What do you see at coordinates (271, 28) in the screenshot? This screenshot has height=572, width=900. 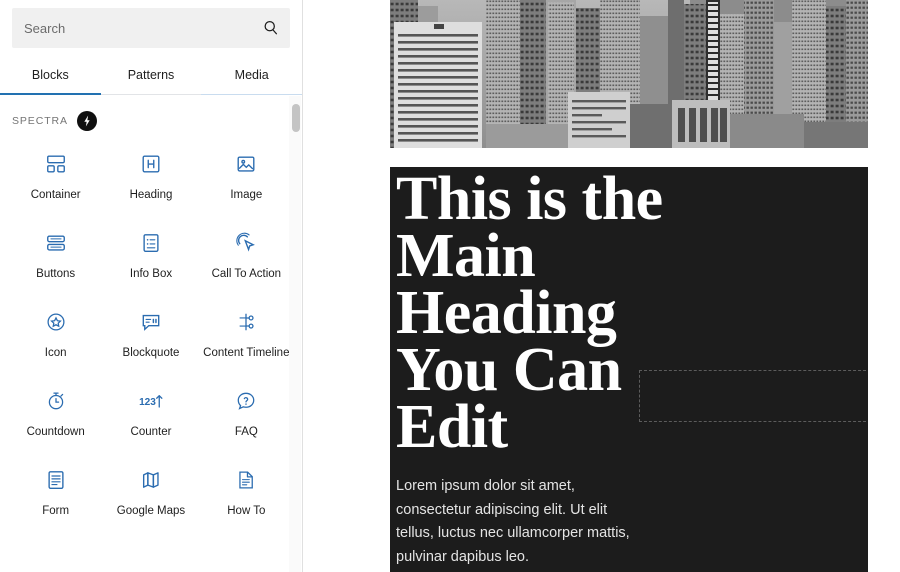 I see `search-icon` at bounding box center [271, 28].